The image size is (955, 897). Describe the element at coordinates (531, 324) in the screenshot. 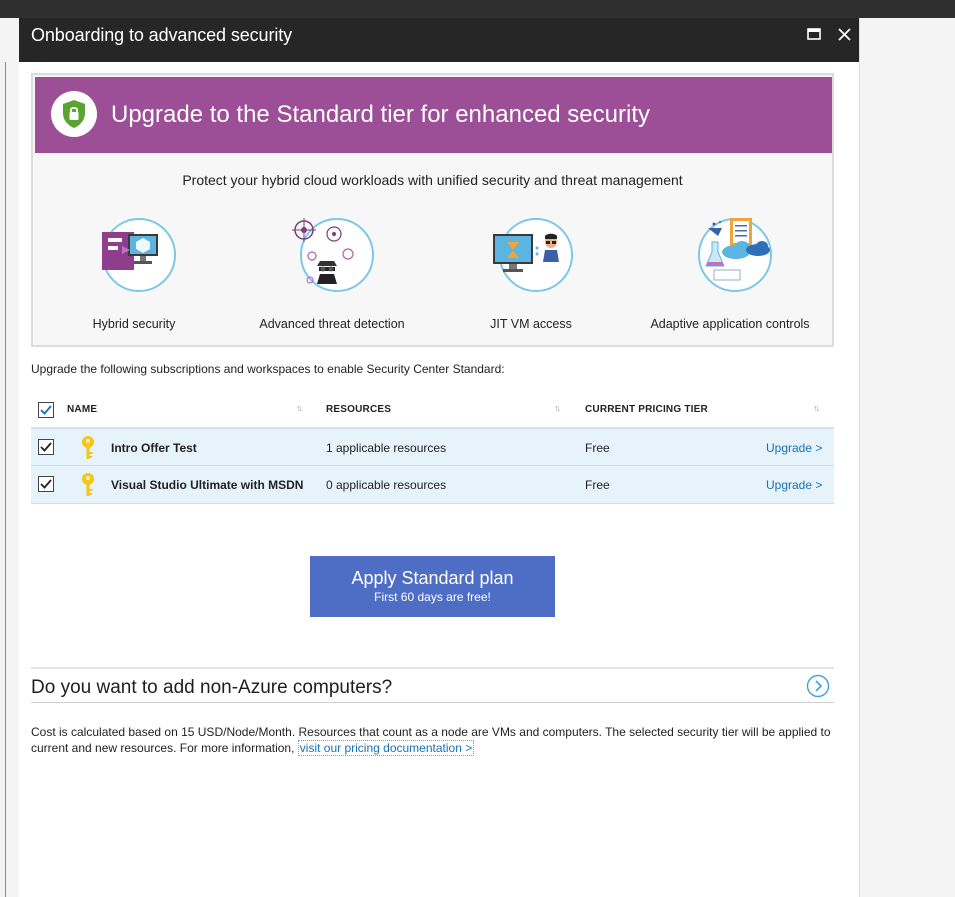

I see `feature-label: JIT VM access` at that location.